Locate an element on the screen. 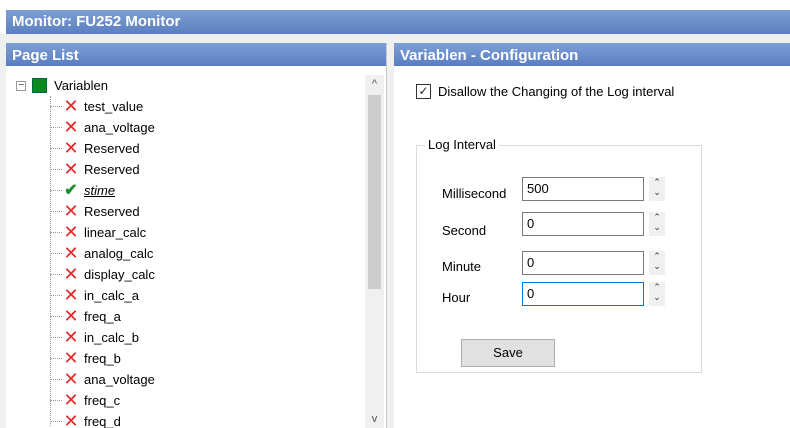  collapse-icon: − is located at coordinates (21, 86).